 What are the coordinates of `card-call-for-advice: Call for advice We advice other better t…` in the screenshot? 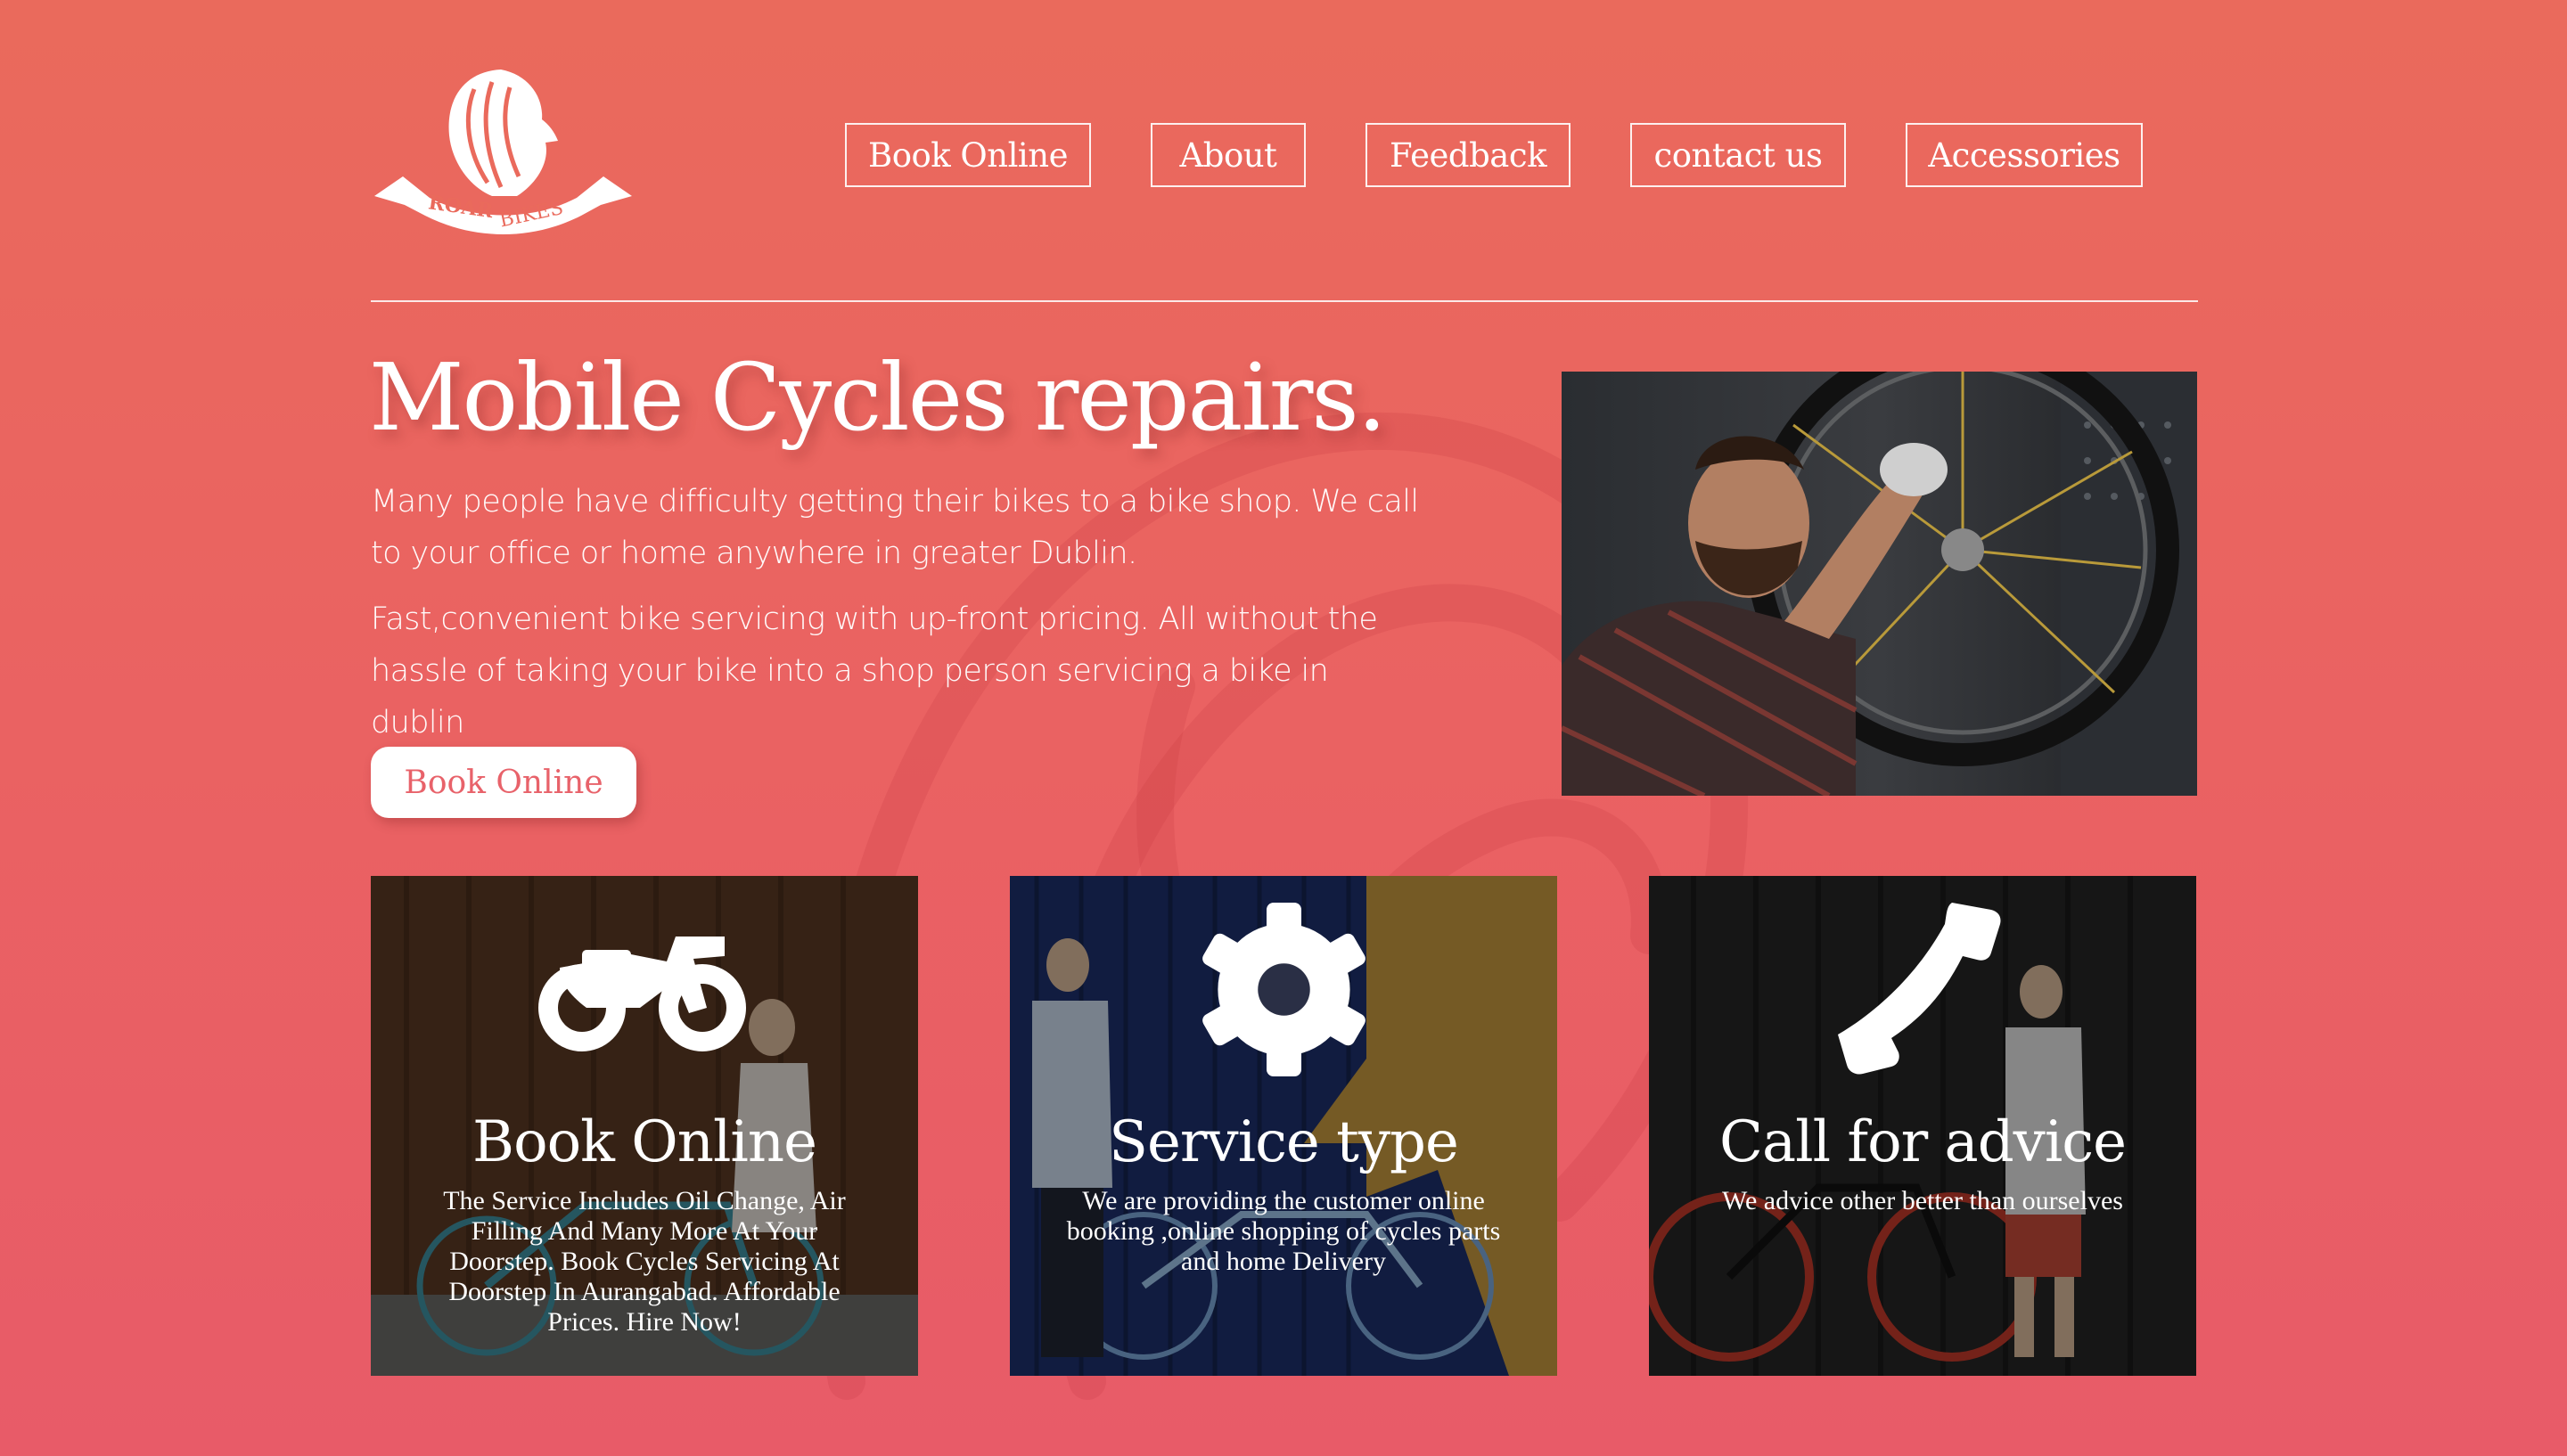 It's located at (1923, 1126).